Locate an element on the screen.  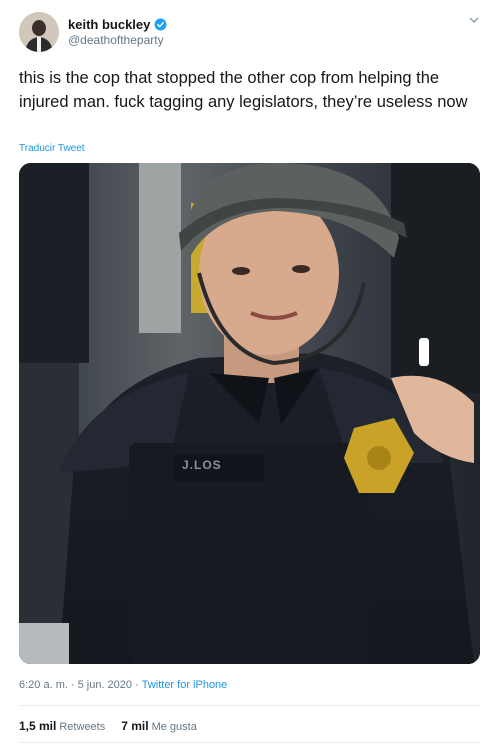
retweets-label: Retweets is located at coordinates (82, 727).